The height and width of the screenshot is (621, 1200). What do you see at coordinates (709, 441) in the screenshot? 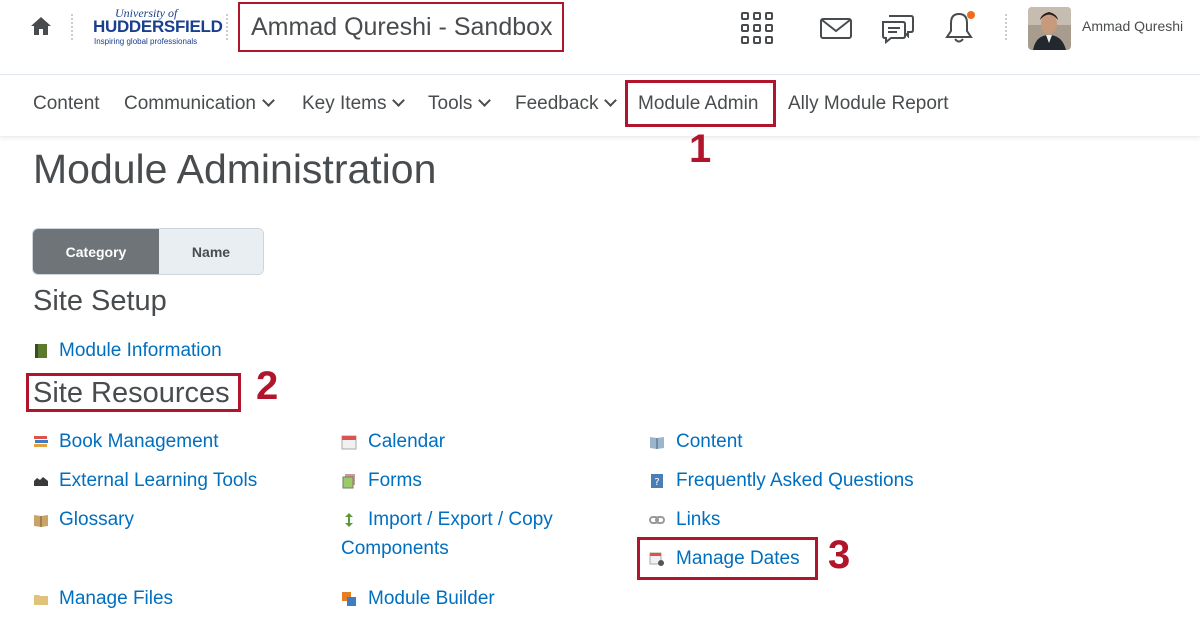
I see `link-content: Content` at bounding box center [709, 441].